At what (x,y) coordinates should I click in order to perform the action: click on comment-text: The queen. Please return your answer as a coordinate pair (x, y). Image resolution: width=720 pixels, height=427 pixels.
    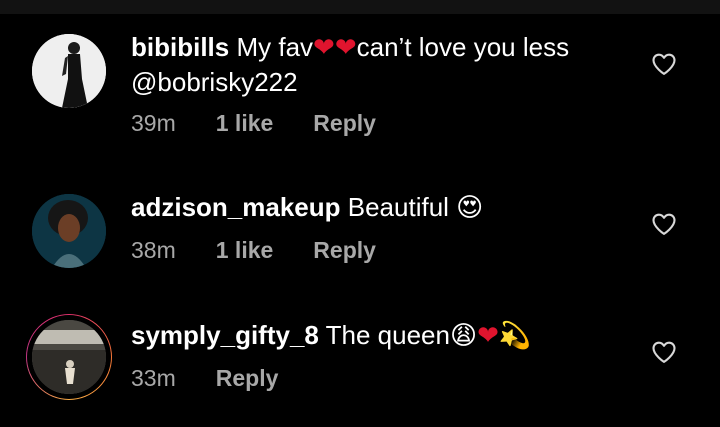
    Looking at the image, I should click on (387, 335).